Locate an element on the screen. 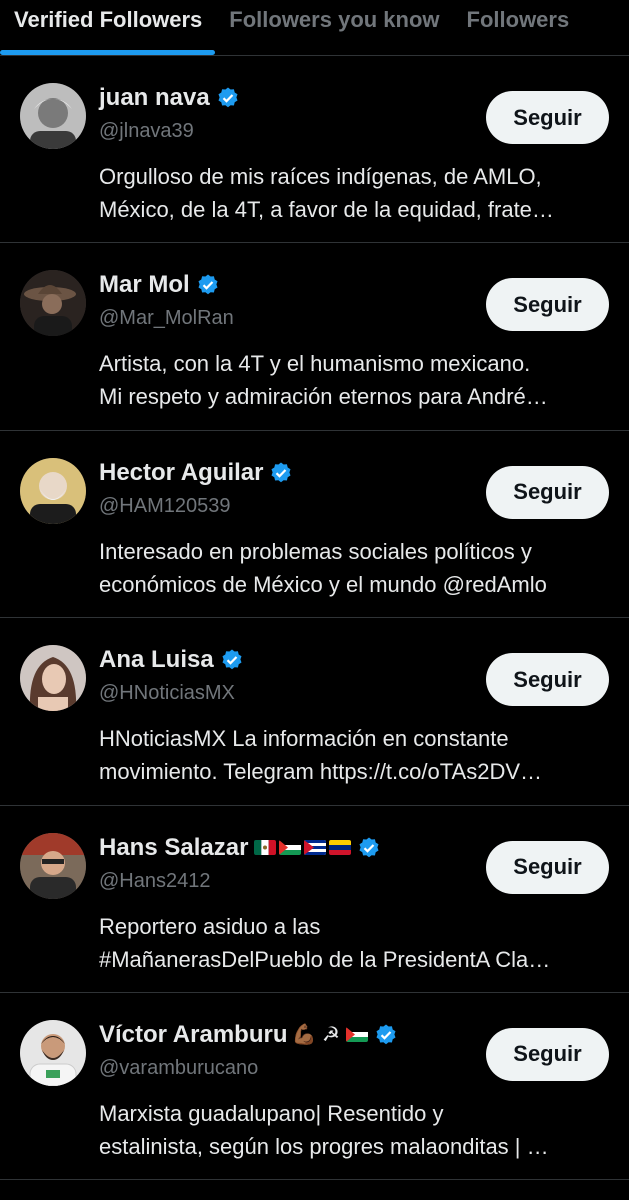 Image resolution: width=629 pixels, height=1200 pixels. user-name: Víctor Aramburu is located at coordinates (193, 1035).